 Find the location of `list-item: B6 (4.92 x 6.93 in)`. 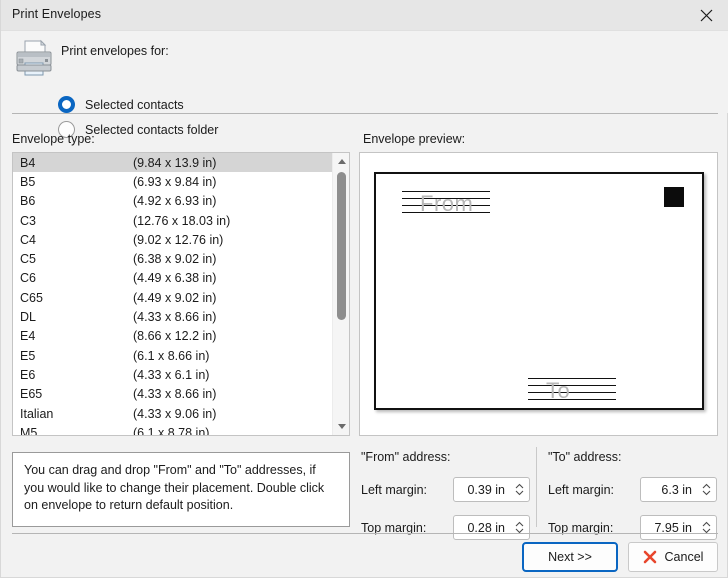

list-item: B6 (4.92 x 6.93 in) is located at coordinates (173, 201).